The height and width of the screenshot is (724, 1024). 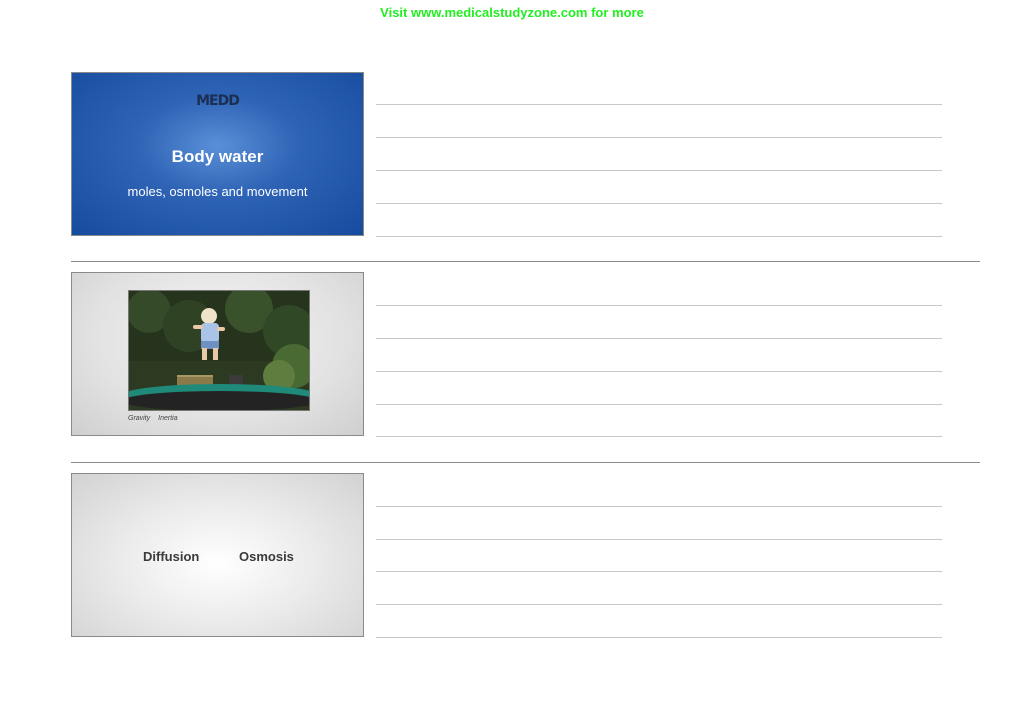 What do you see at coordinates (217, 191) in the screenshot?
I see `slide-subtitle: moles, osmoles and movement` at bounding box center [217, 191].